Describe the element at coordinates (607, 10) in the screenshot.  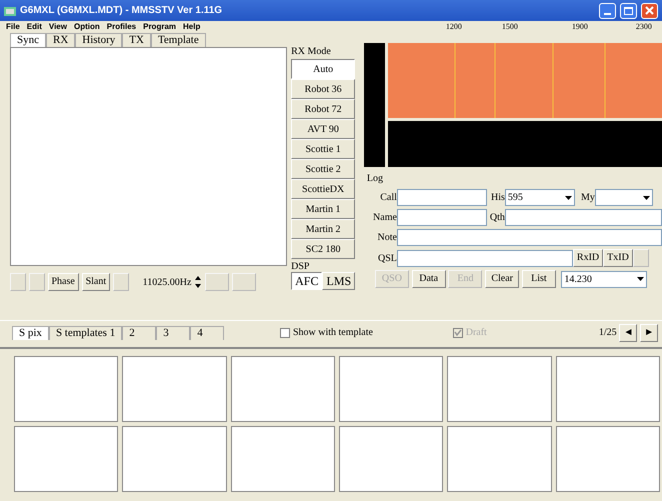
I see `minimize-icon` at that location.